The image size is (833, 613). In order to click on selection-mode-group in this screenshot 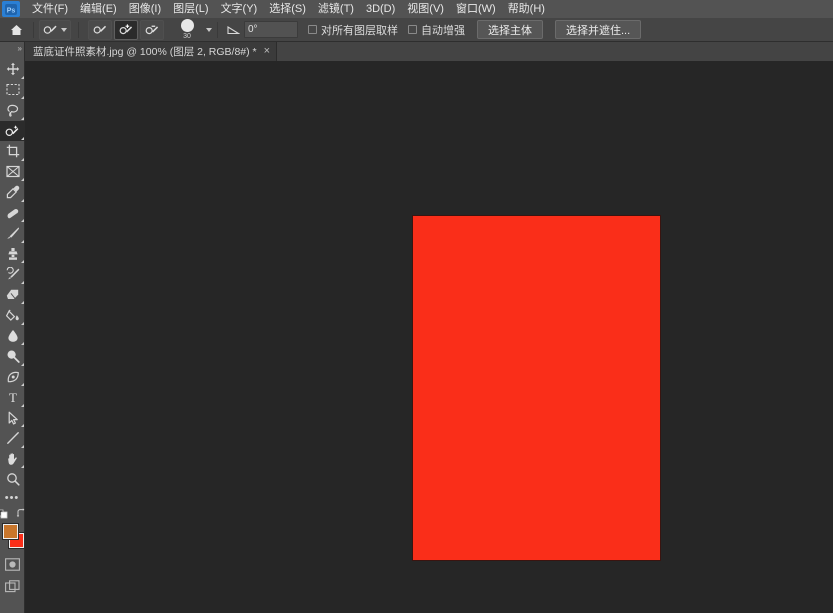, I will do `click(127, 29)`.